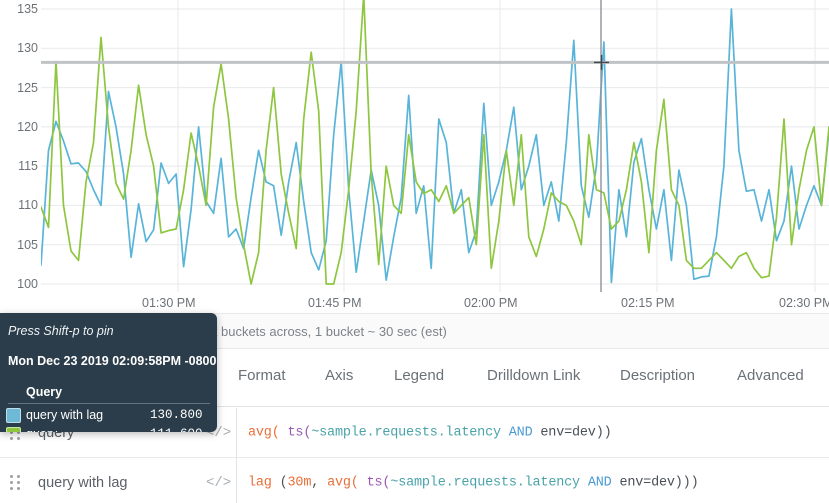 The image size is (829, 503). What do you see at coordinates (27, 87) in the screenshot?
I see `y-tick-label: 125` at bounding box center [27, 87].